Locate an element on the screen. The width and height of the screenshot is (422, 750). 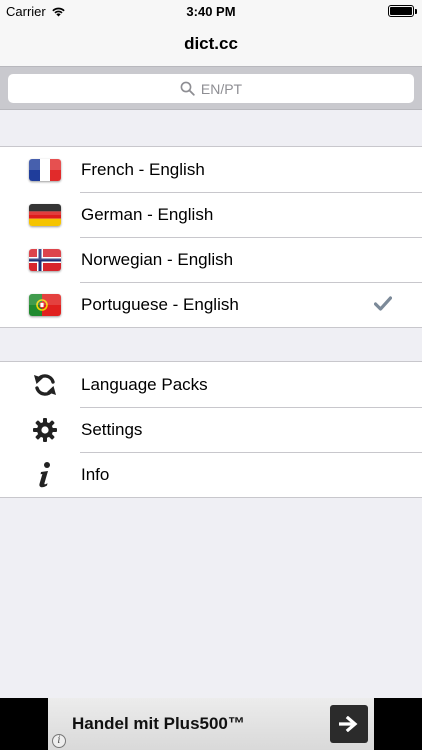
ad-arrow-button is located at coordinates (349, 724).